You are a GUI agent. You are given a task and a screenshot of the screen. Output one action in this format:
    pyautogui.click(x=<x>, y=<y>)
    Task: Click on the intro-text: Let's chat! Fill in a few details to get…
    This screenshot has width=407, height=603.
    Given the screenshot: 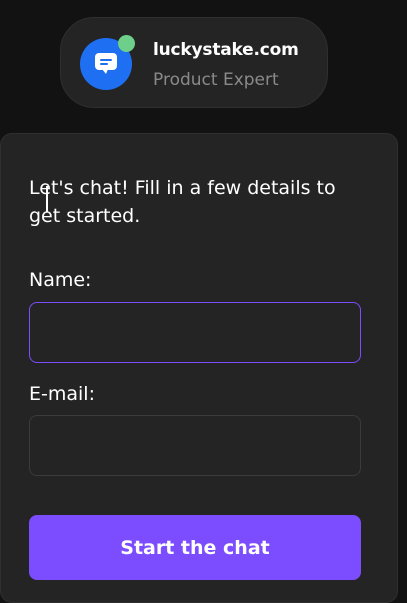 What is the action you would take?
    pyautogui.click(x=182, y=202)
    